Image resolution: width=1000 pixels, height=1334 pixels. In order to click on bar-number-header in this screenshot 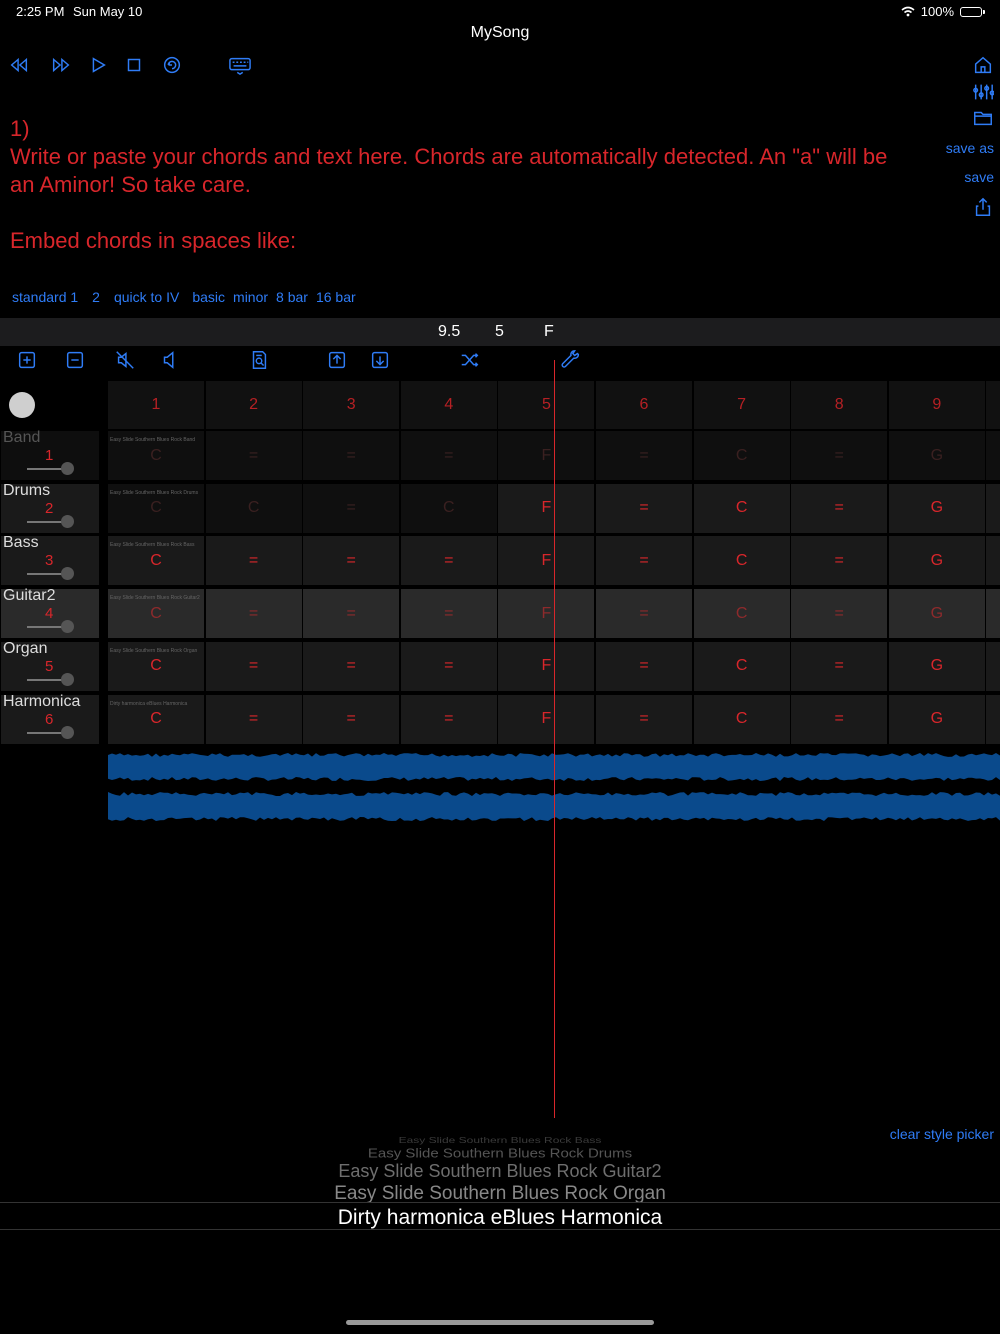, I will do `click(993, 405)`.